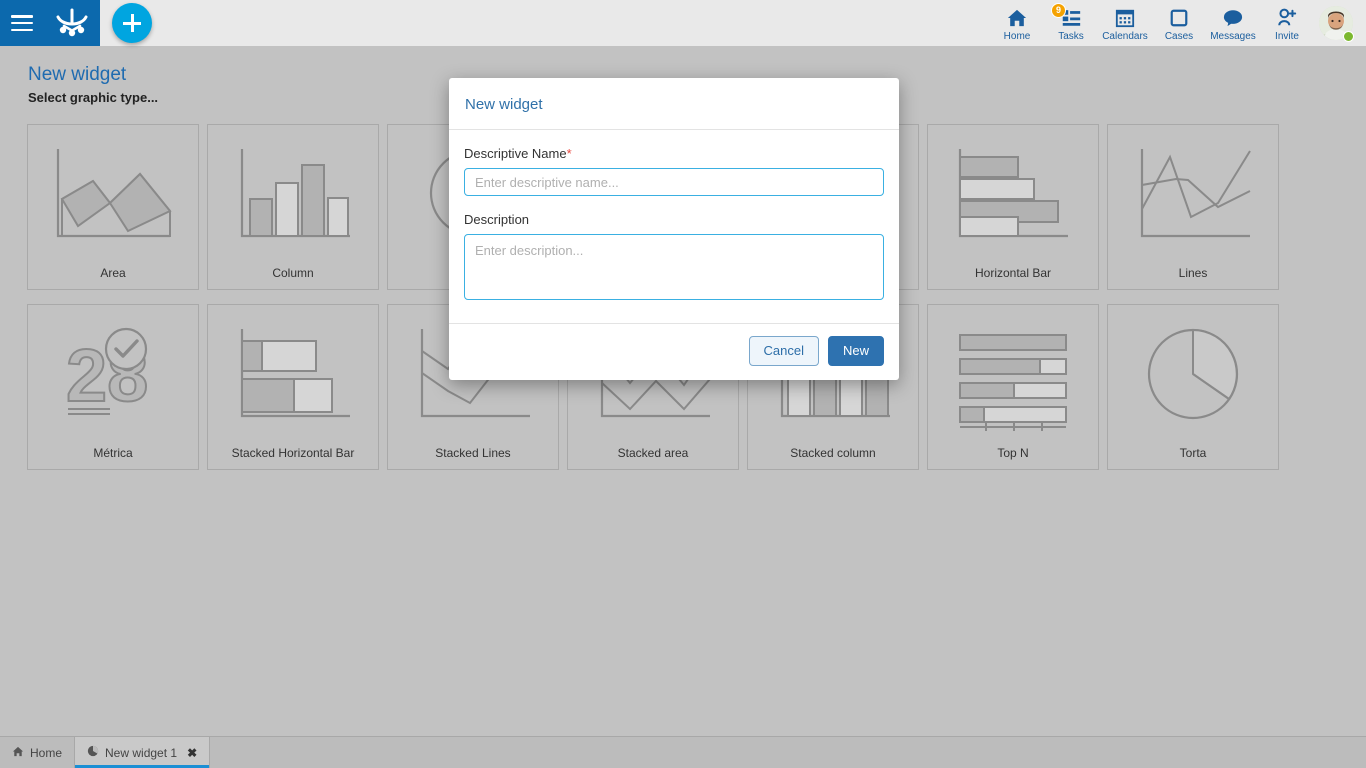  I want to click on nav-item-home: Home, so click(1017, 23).